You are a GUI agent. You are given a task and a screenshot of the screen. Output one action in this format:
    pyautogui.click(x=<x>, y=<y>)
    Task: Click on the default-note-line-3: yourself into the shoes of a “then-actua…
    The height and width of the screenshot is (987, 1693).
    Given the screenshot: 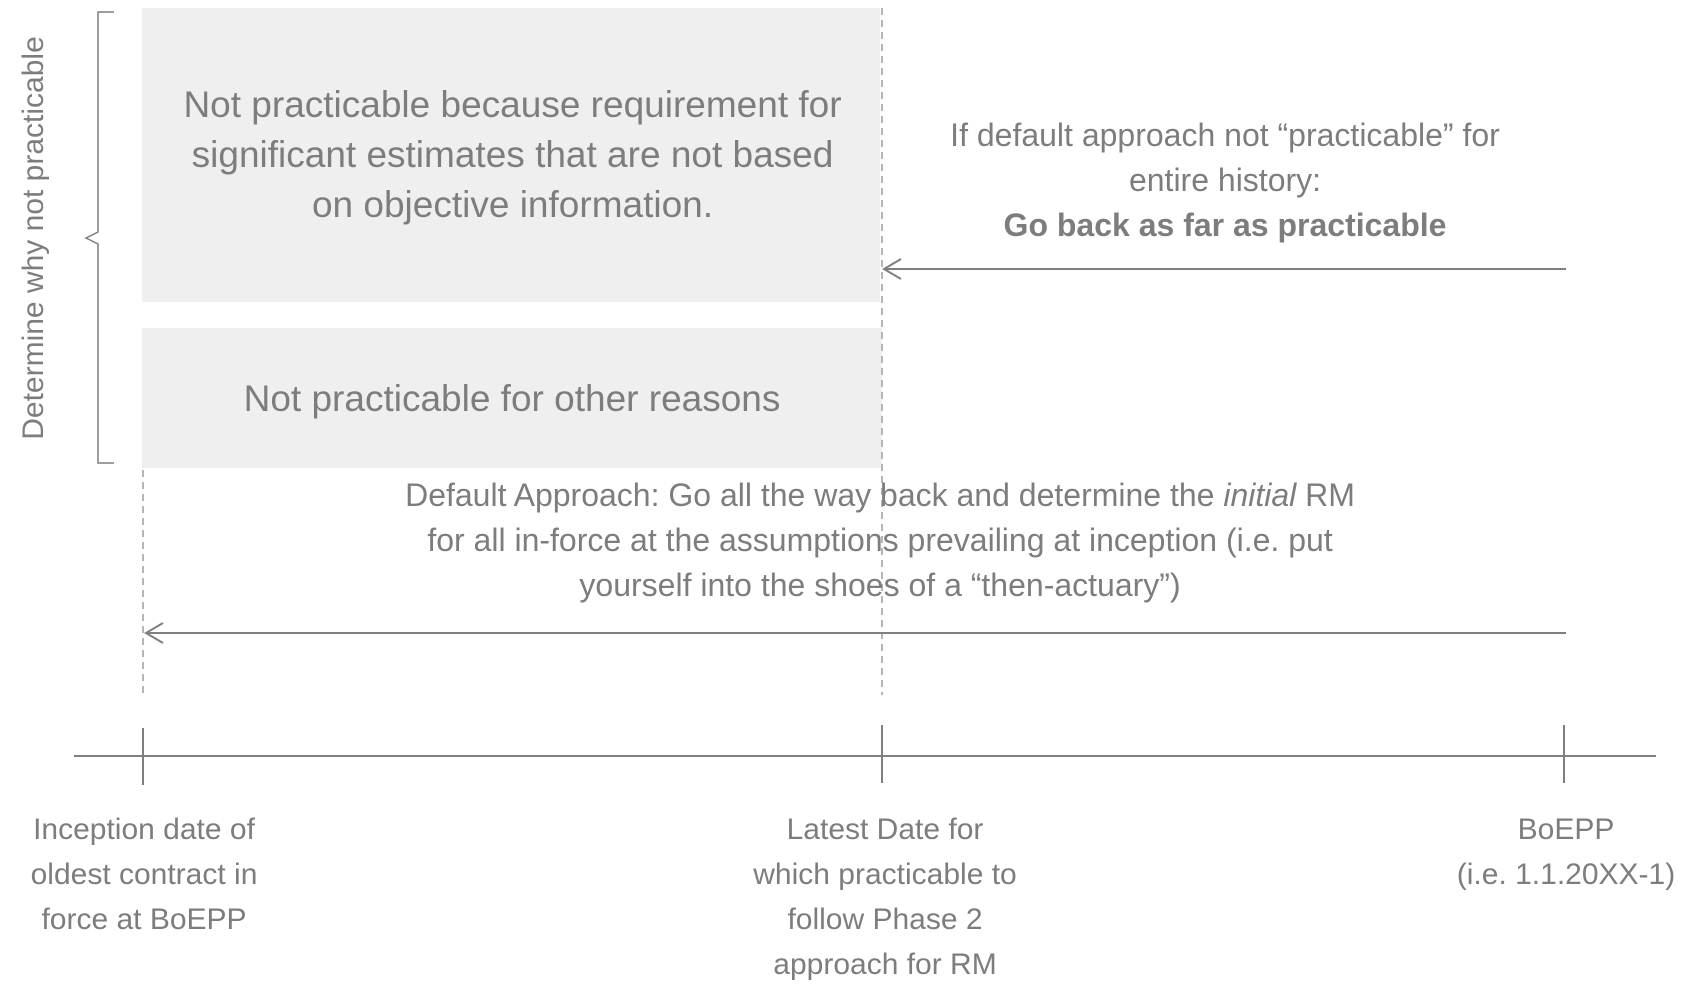 What is the action you would take?
    pyautogui.click(x=880, y=585)
    